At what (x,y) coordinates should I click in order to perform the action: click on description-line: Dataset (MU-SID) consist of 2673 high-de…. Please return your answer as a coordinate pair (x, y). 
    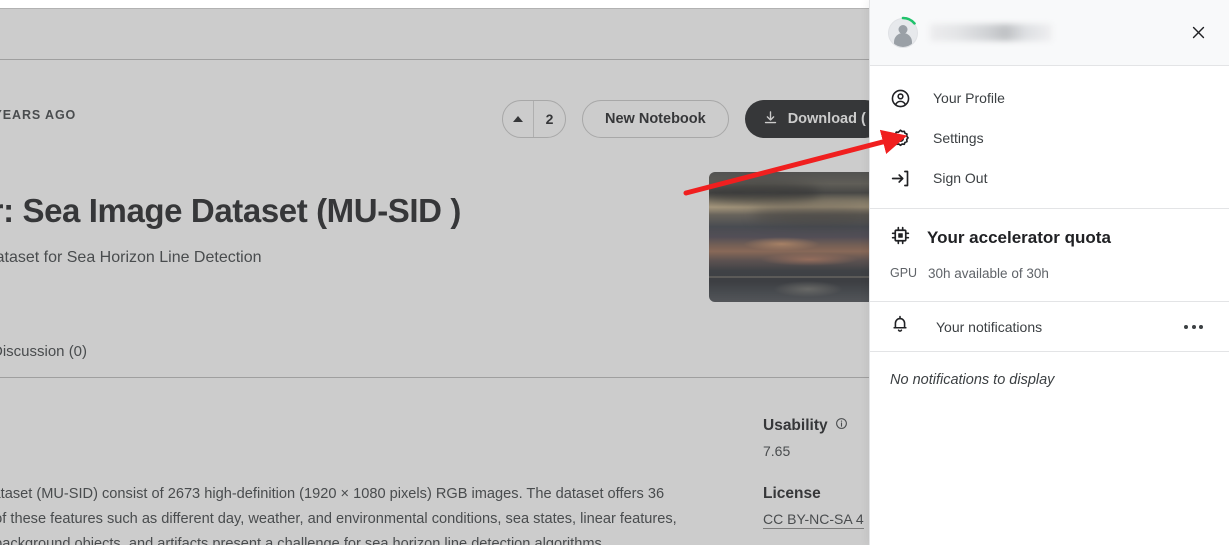
    Looking at the image, I should click on (332, 494).